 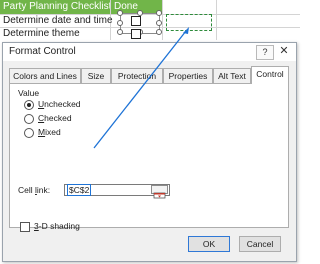 What do you see at coordinates (209, 244) in the screenshot?
I see `ok-button: OK` at bounding box center [209, 244].